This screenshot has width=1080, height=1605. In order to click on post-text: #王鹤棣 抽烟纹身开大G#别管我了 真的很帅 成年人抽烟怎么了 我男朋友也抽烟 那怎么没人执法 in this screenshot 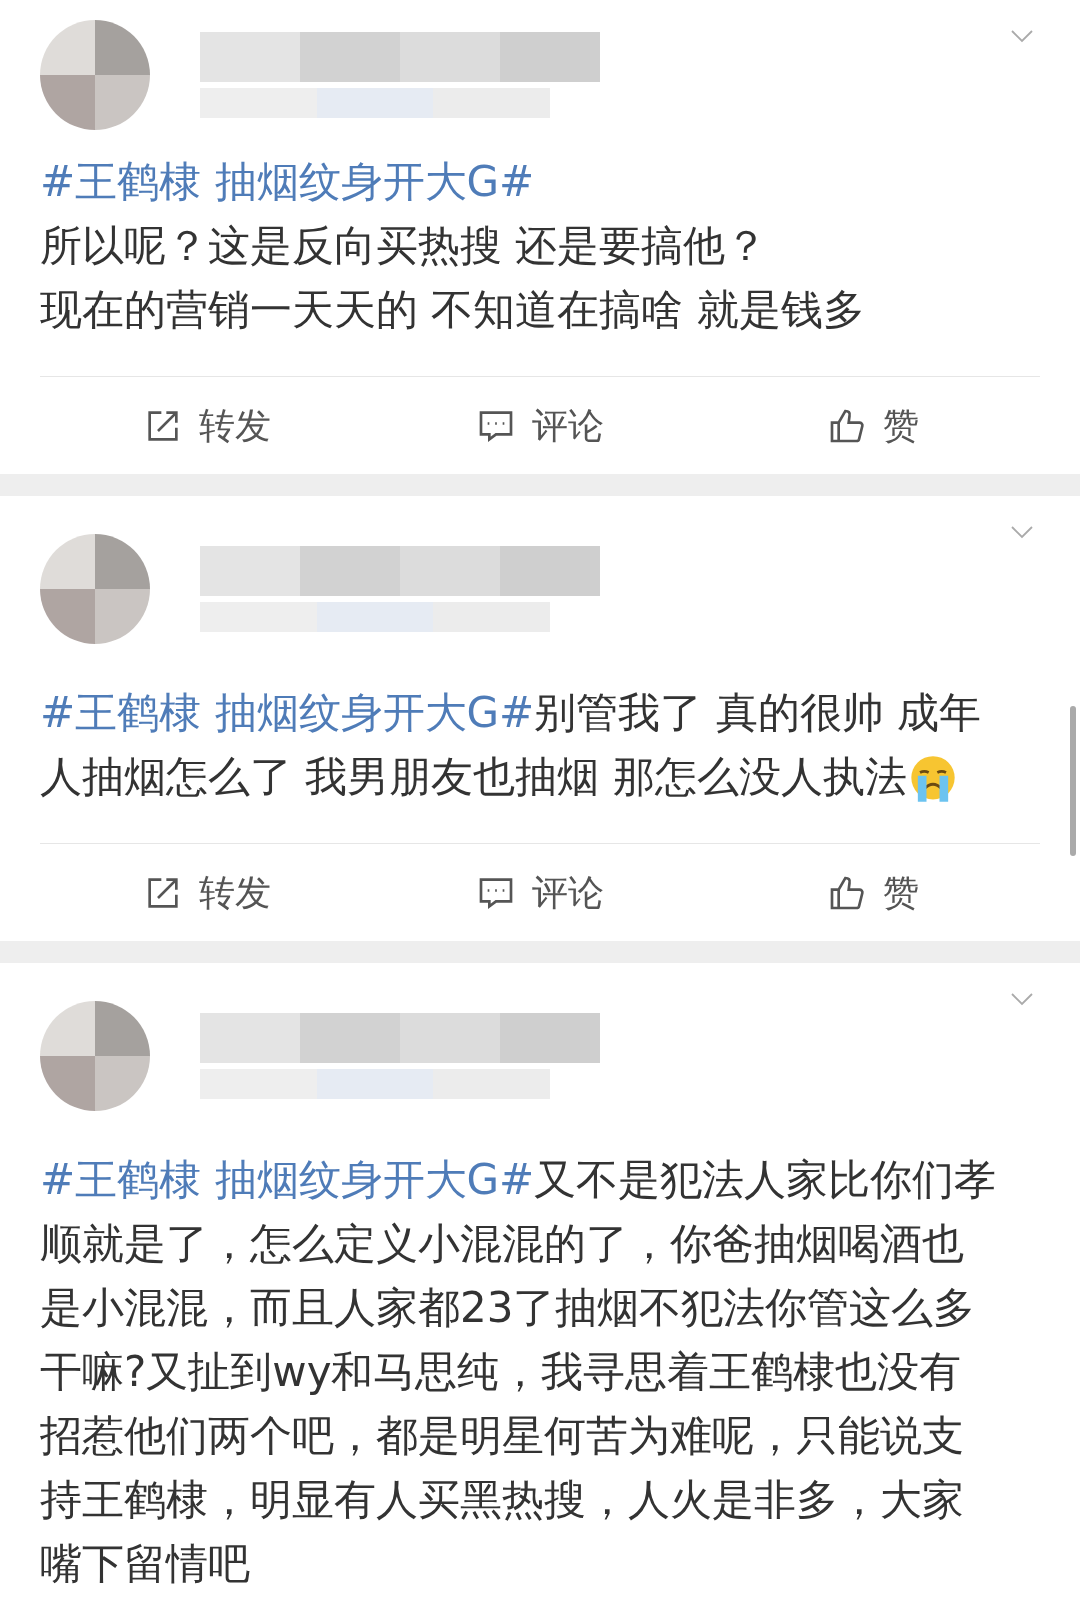, I will do `click(520, 745)`.